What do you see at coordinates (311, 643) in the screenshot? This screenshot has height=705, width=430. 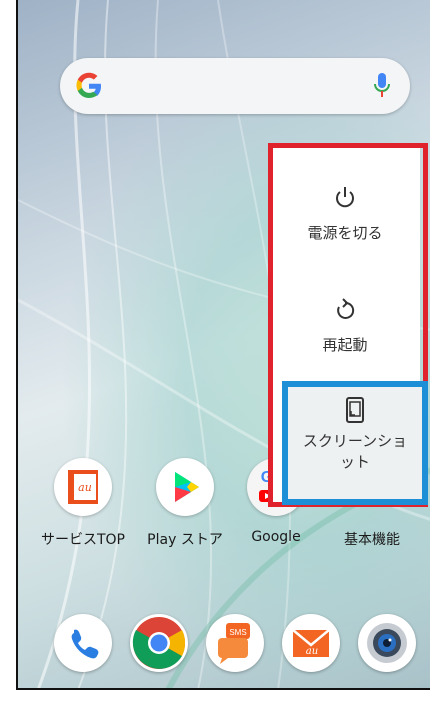 I see `au-mail-icon: au` at bounding box center [311, 643].